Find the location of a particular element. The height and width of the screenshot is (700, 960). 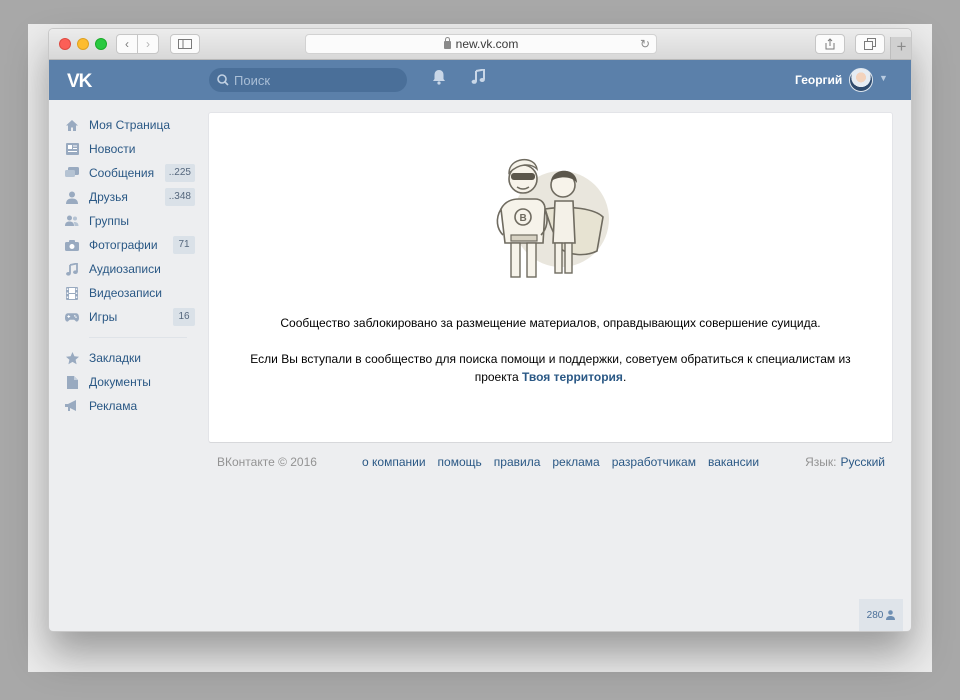

sidebar-item-bookmarks: Закладки is located at coordinates (130, 358).